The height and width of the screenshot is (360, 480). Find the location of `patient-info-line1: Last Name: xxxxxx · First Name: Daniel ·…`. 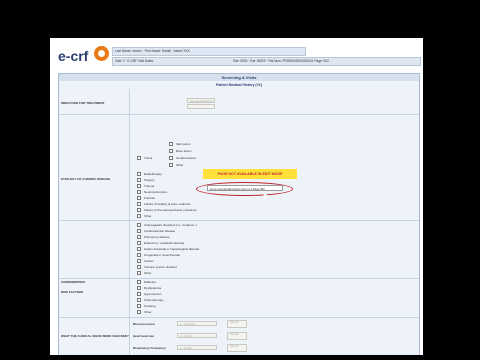

patient-info-line1: Last Name: xxxxxx · First Name: Daniel ·… is located at coordinates (209, 51).